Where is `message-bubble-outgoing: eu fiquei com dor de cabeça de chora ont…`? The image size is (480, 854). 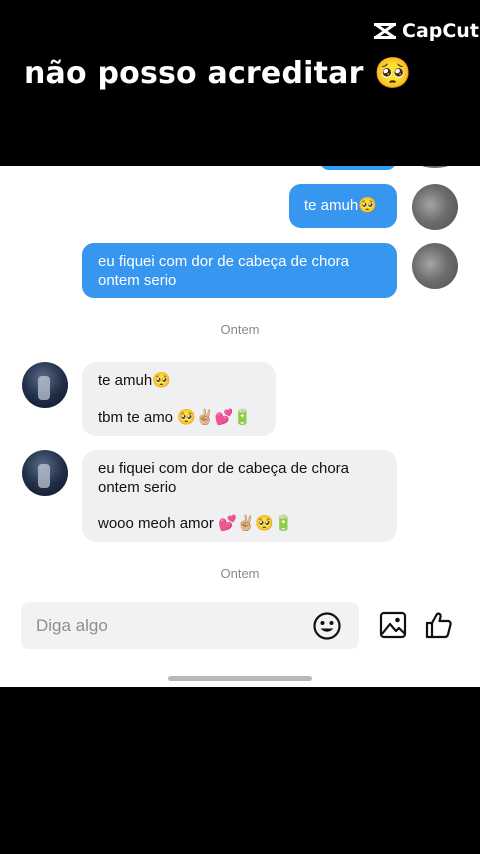 message-bubble-outgoing: eu fiquei com dor de cabeça de chora ont… is located at coordinates (239, 270).